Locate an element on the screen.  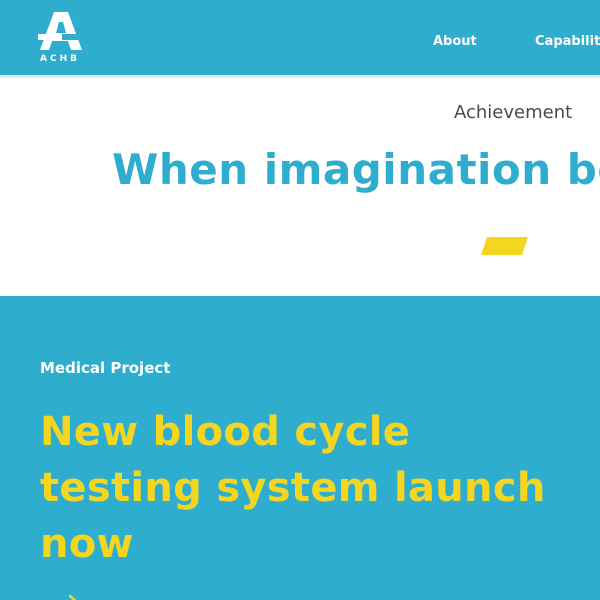
nav-capability-link: Capability is located at coordinates (567, 41).